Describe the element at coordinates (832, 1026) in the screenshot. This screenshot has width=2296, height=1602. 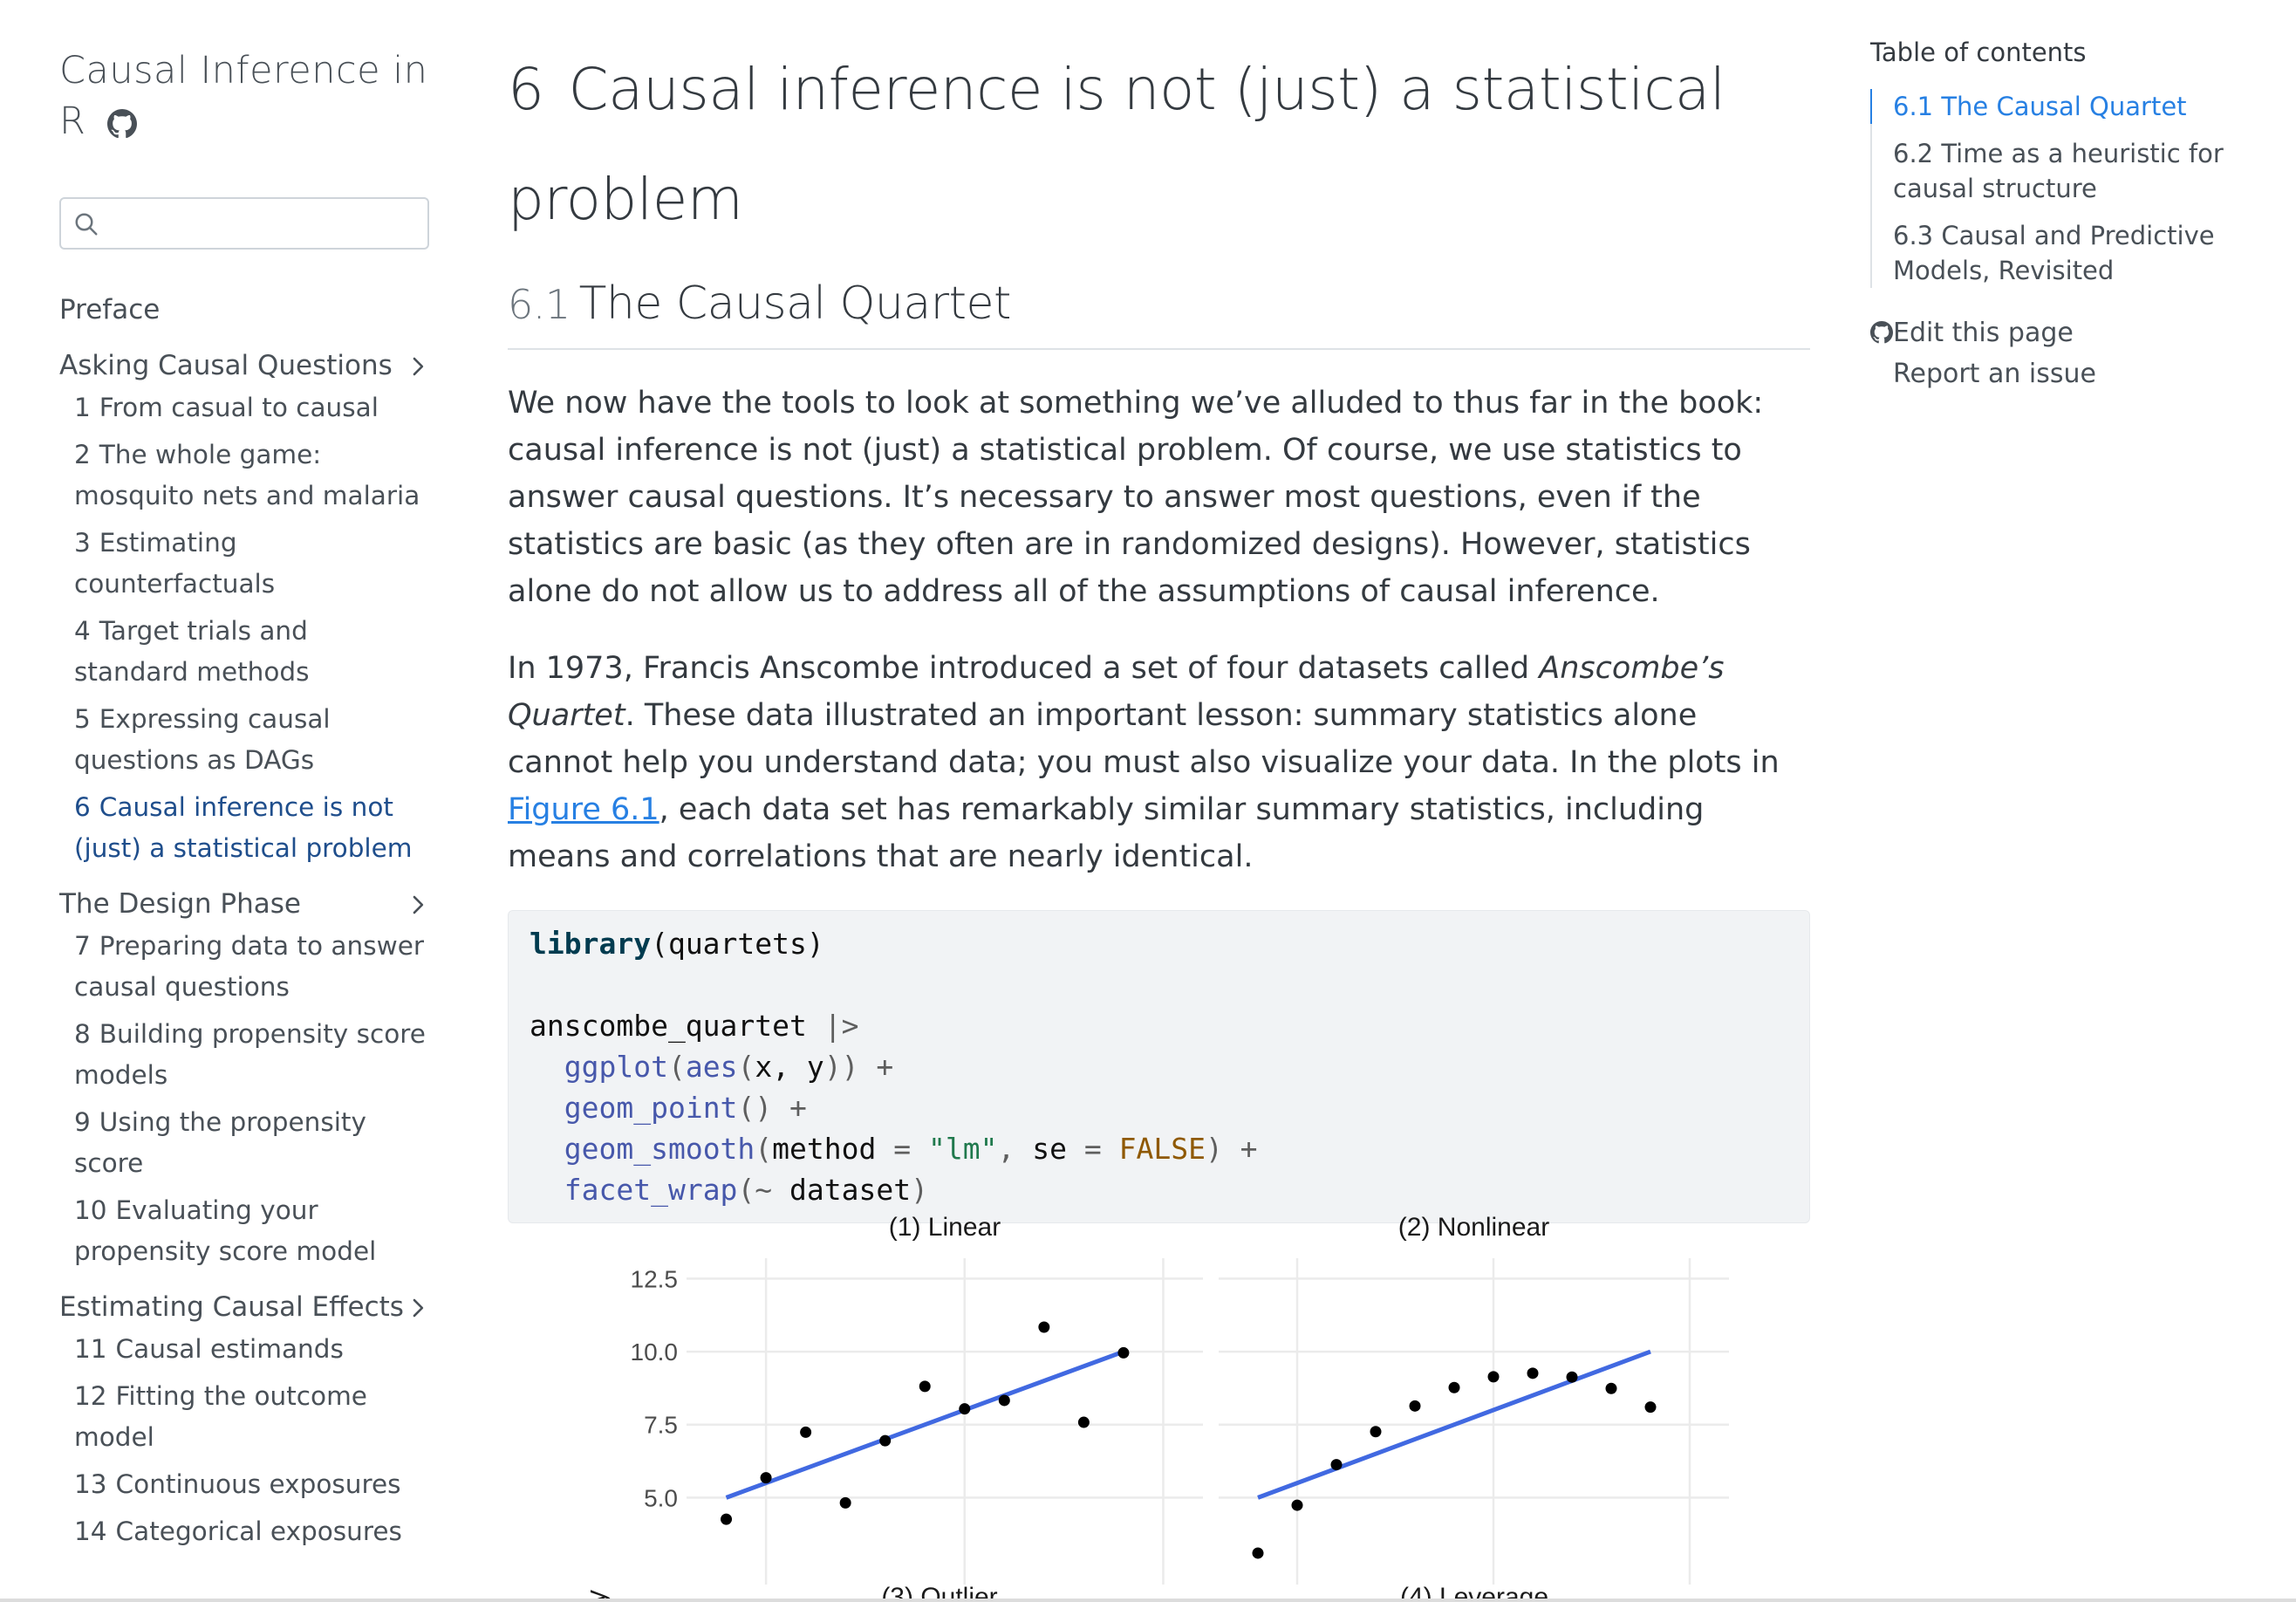
I see `code-token: |>` at that location.